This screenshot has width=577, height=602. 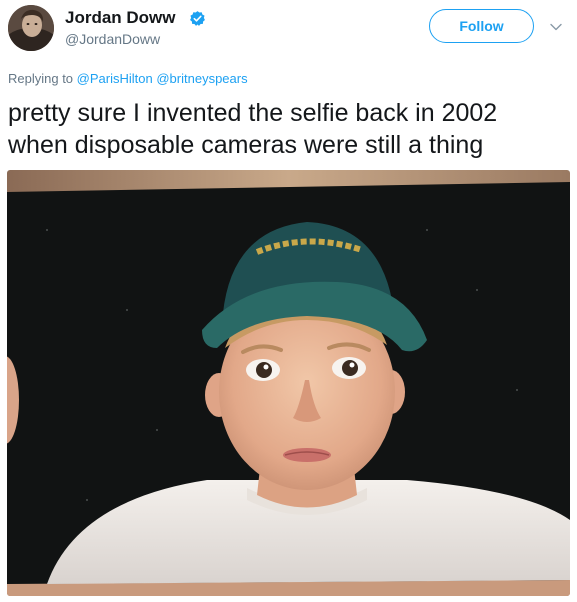 I want to click on reply-context: Replying to @ParisHilton @britneyspears, so click(x=128, y=79).